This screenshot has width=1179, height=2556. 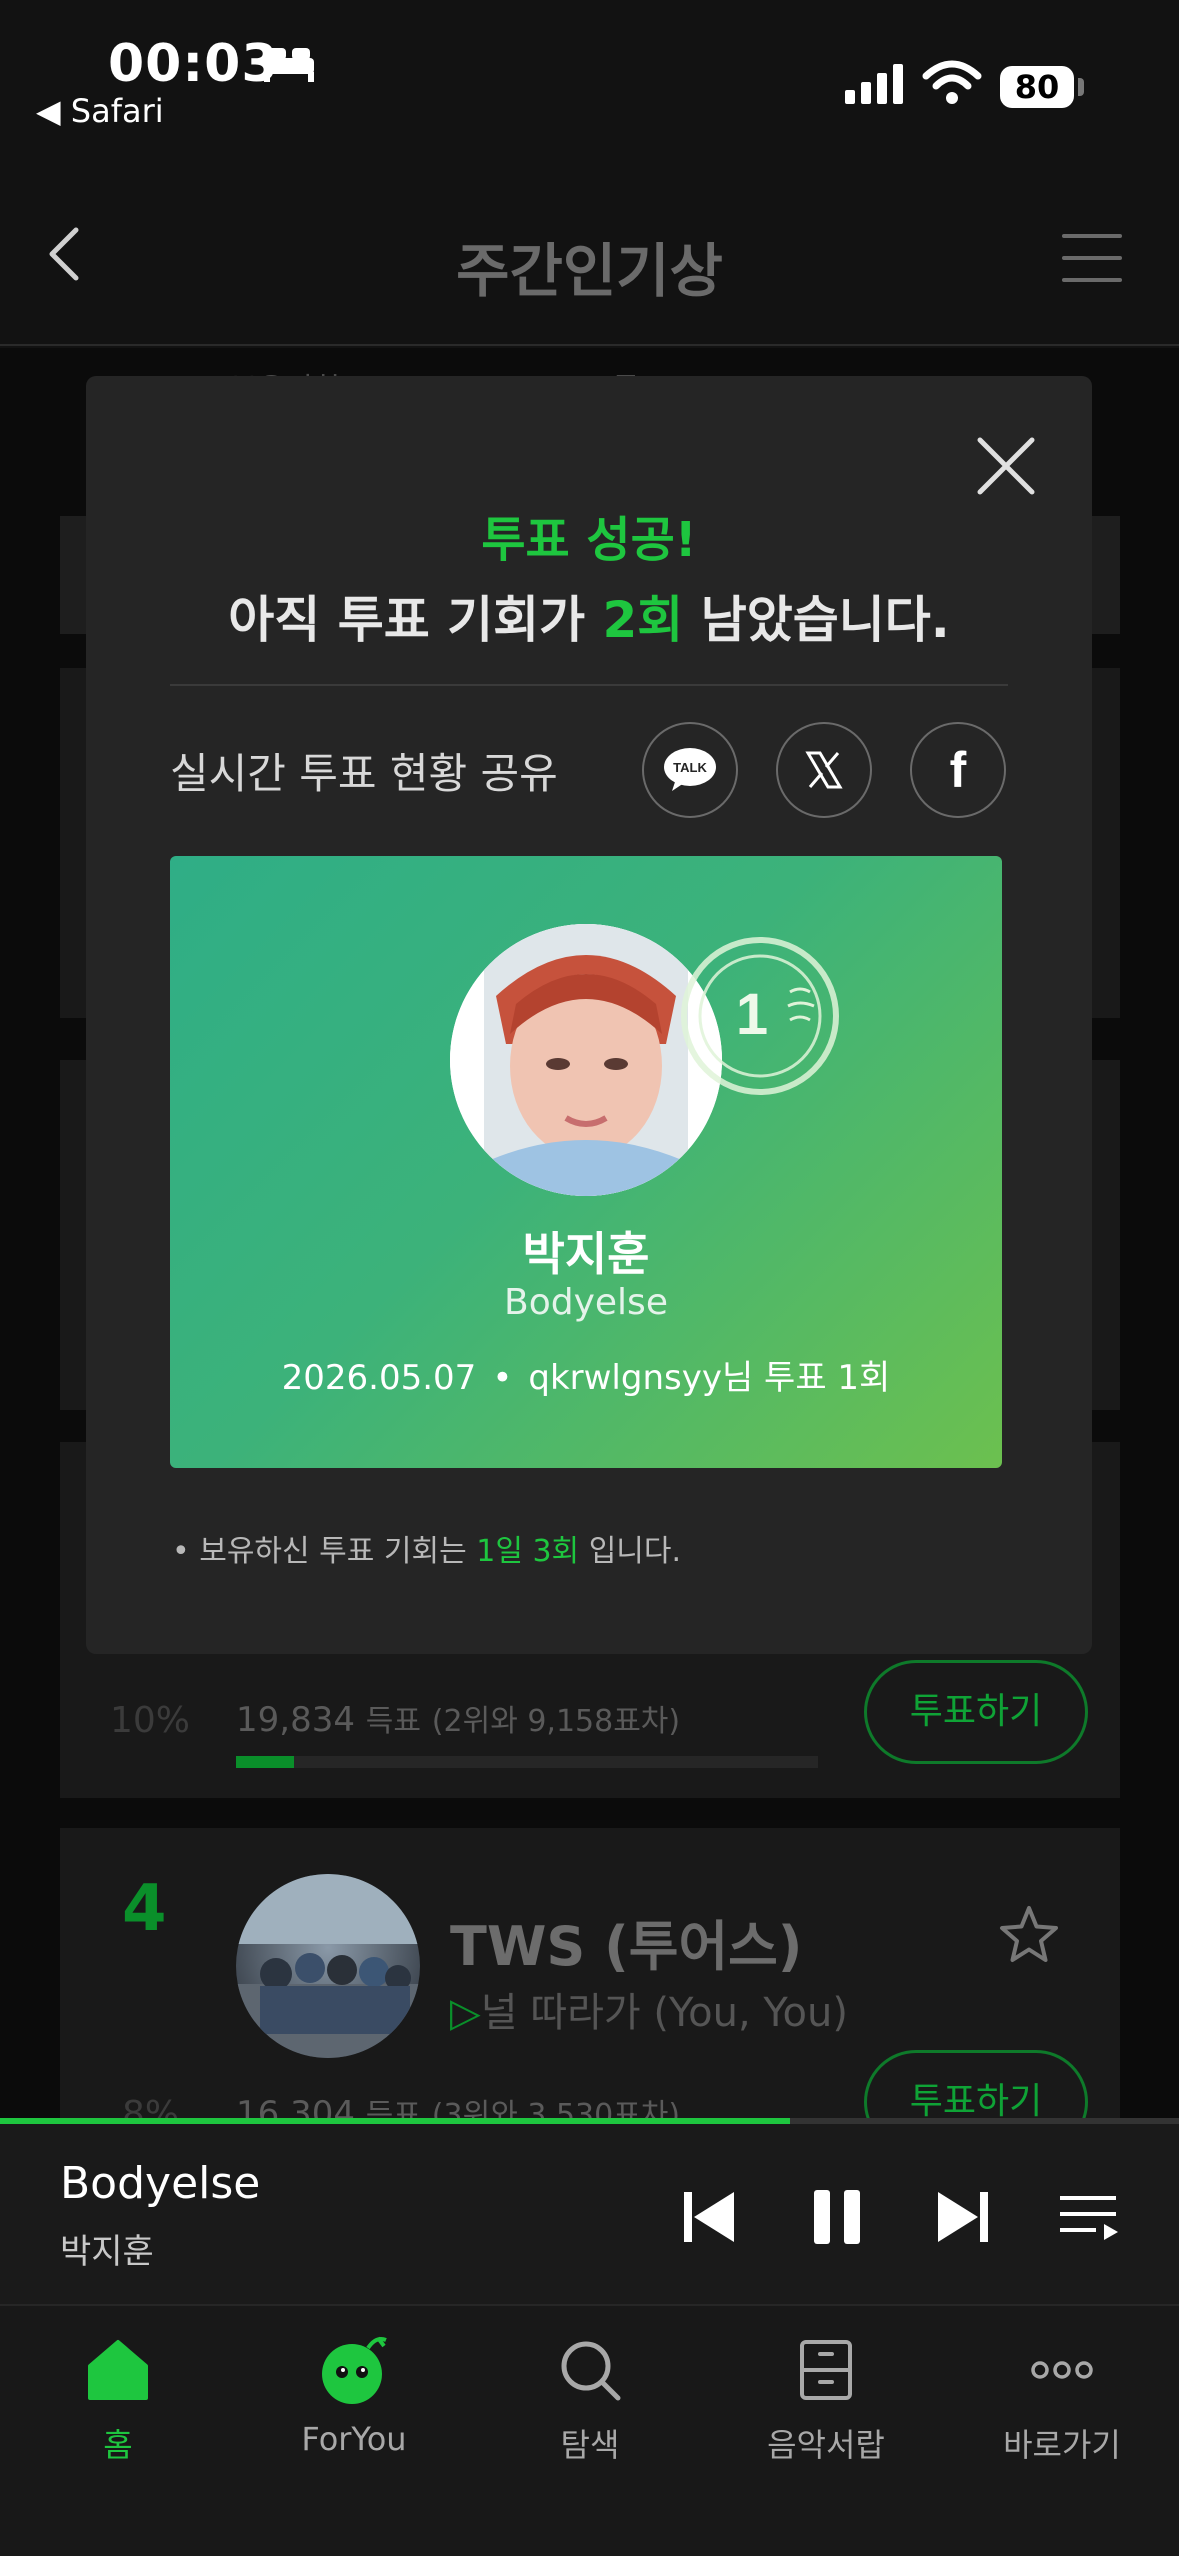 I want to click on vote-bar-track, so click(x=527, y=1762).